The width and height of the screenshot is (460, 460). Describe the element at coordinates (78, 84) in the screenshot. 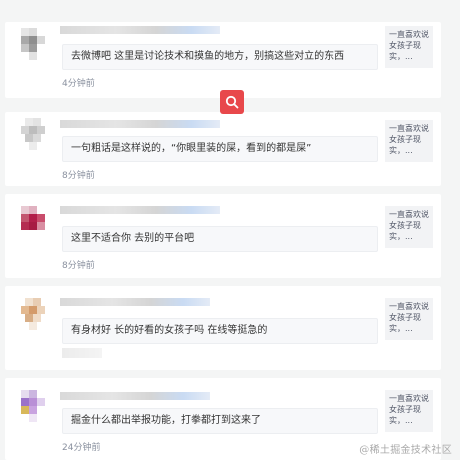

I see `comment-time: 4分钟前` at that location.